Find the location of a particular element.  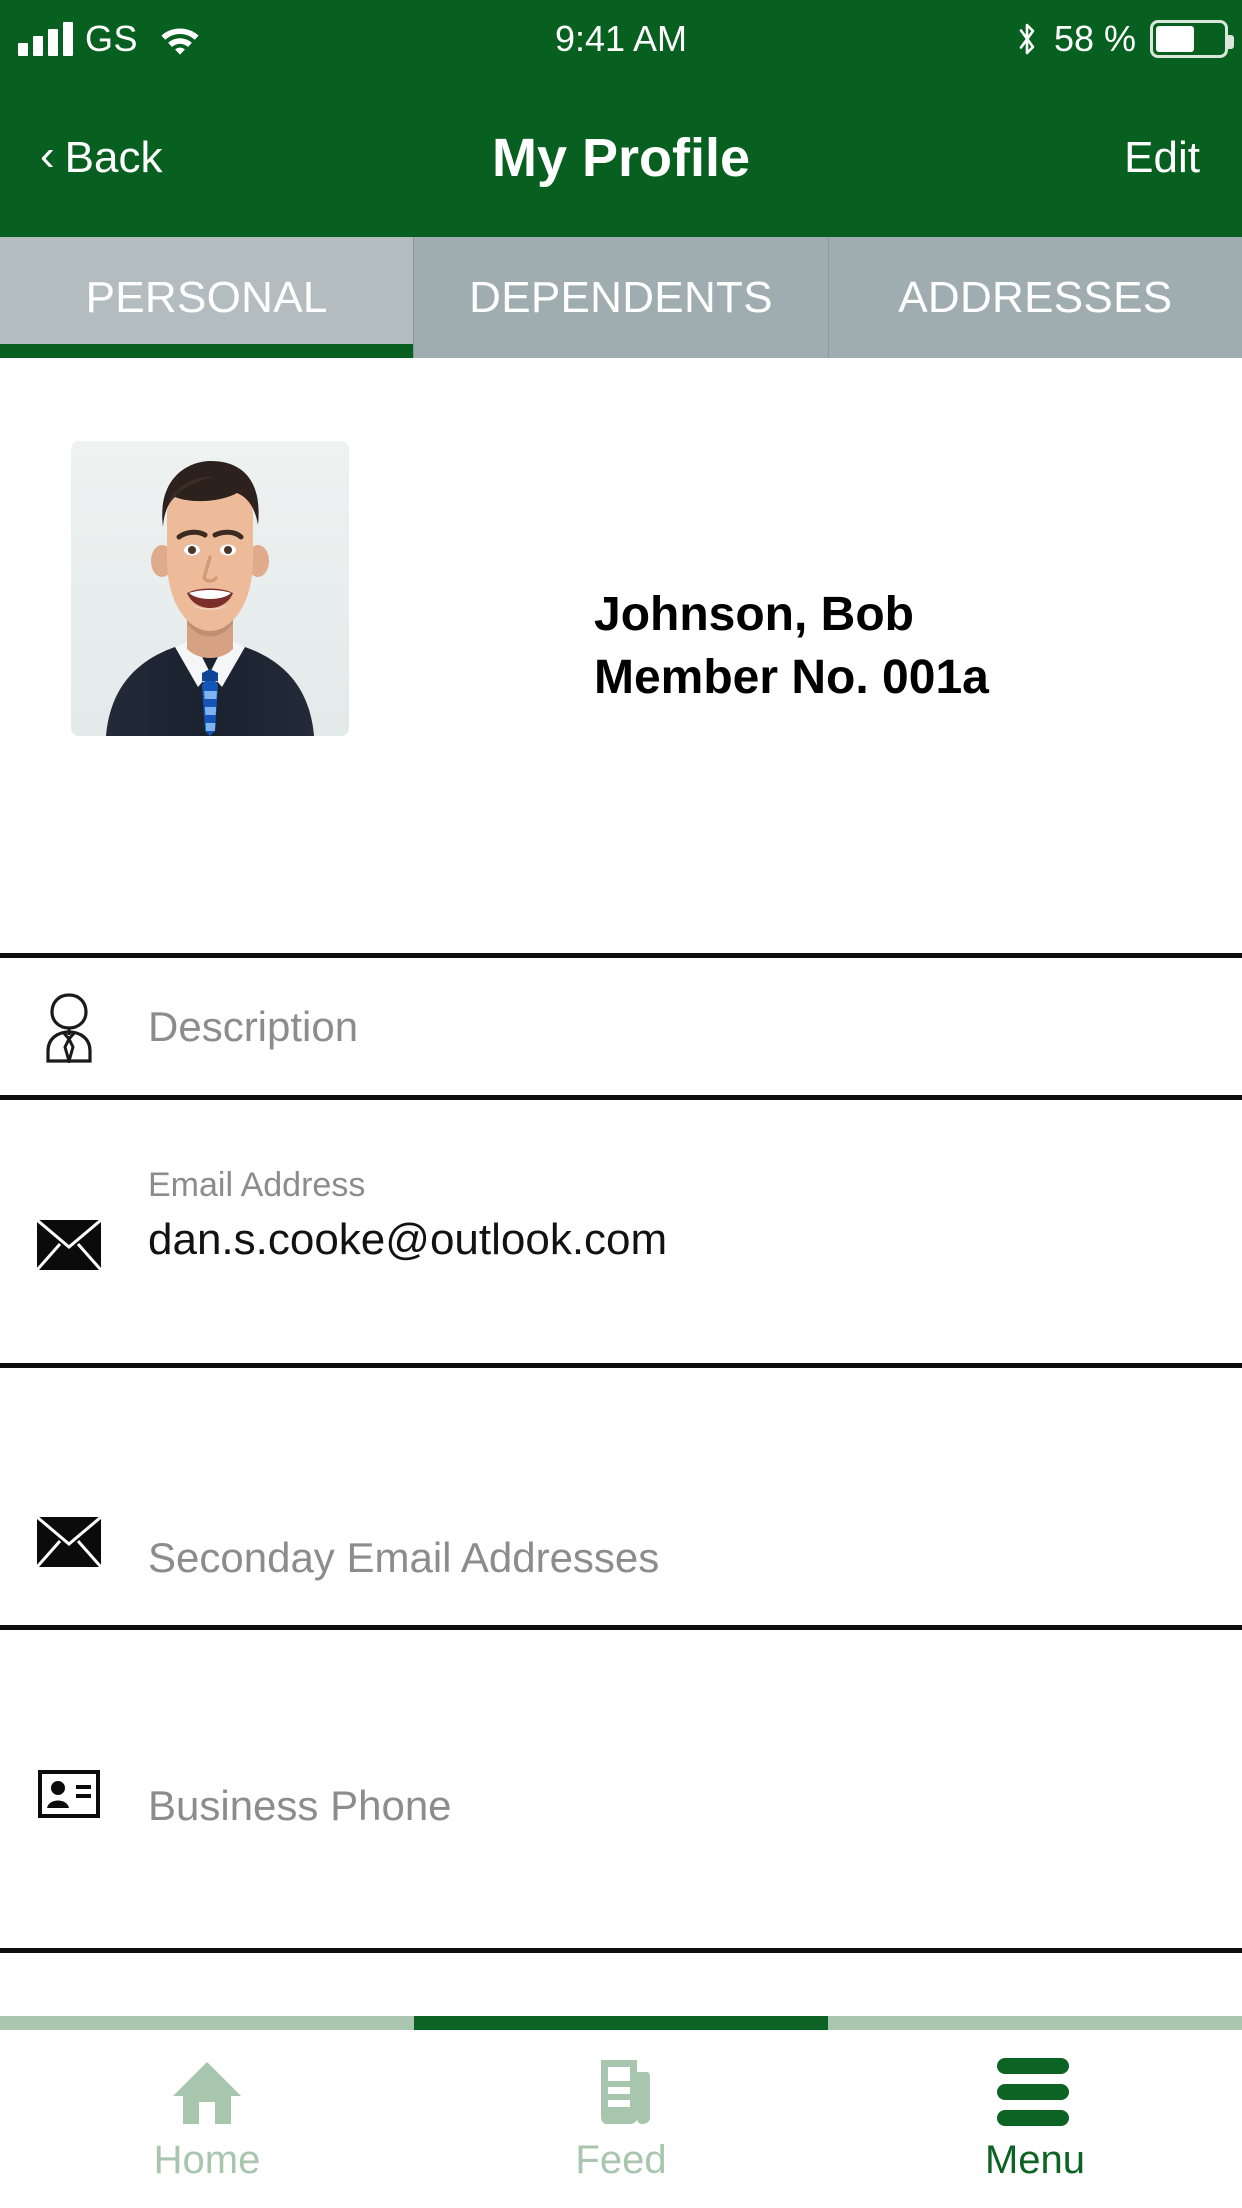

bottom-tab-feed: Feed is located at coordinates (621, 2119).